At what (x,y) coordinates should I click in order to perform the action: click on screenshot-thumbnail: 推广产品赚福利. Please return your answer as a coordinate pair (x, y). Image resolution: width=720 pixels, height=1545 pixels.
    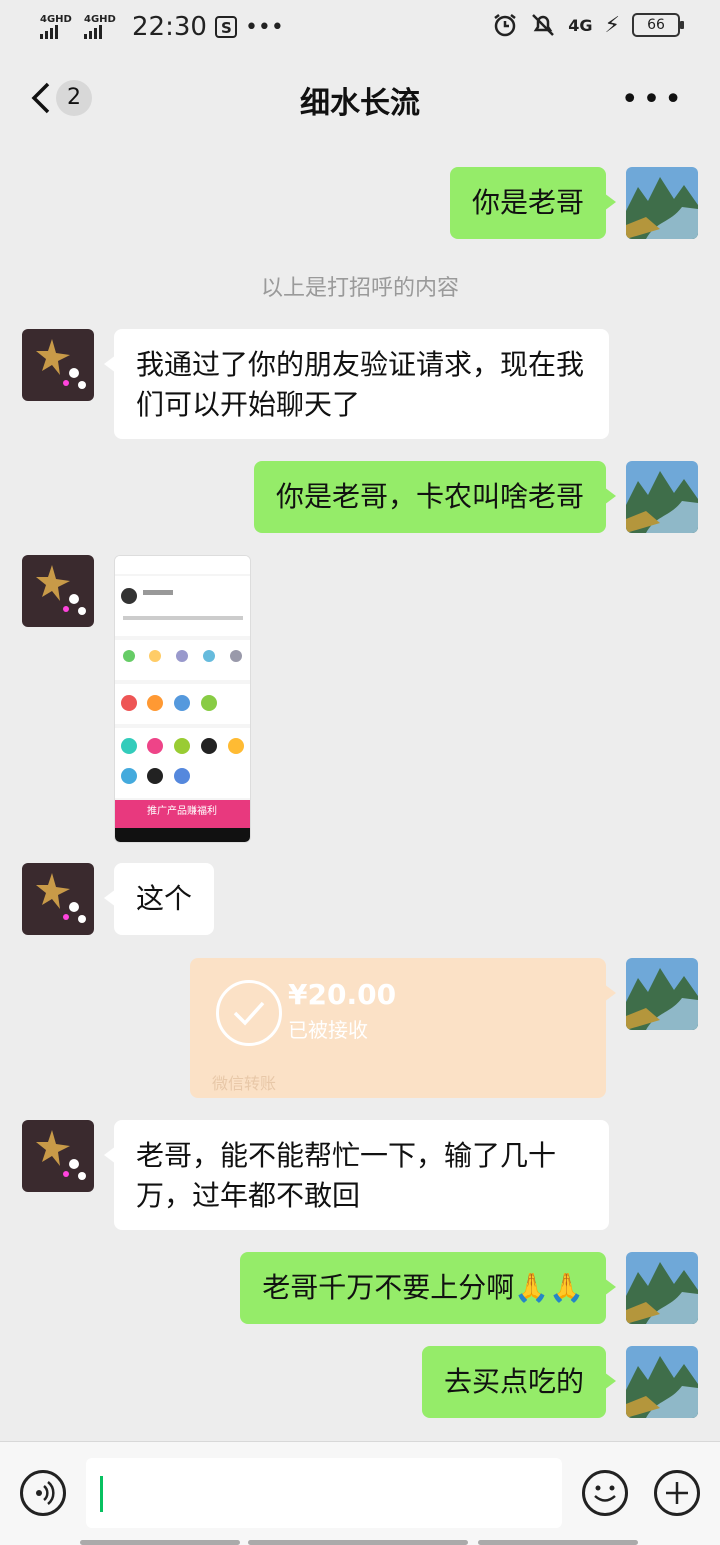
    Looking at the image, I should click on (182, 699).